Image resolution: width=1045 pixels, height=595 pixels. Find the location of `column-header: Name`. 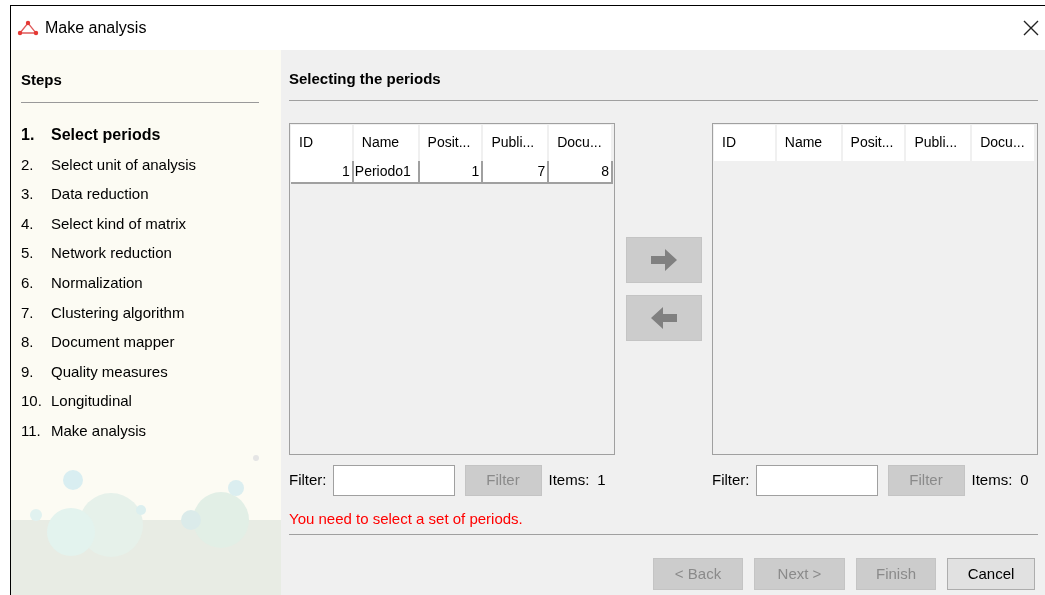

column-header: Name is located at coordinates (809, 142).